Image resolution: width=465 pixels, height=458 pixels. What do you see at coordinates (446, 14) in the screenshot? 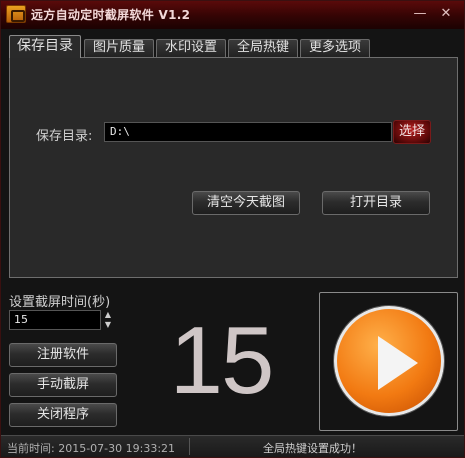
I see `close-icon: ✕` at bounding box center [446, 14].